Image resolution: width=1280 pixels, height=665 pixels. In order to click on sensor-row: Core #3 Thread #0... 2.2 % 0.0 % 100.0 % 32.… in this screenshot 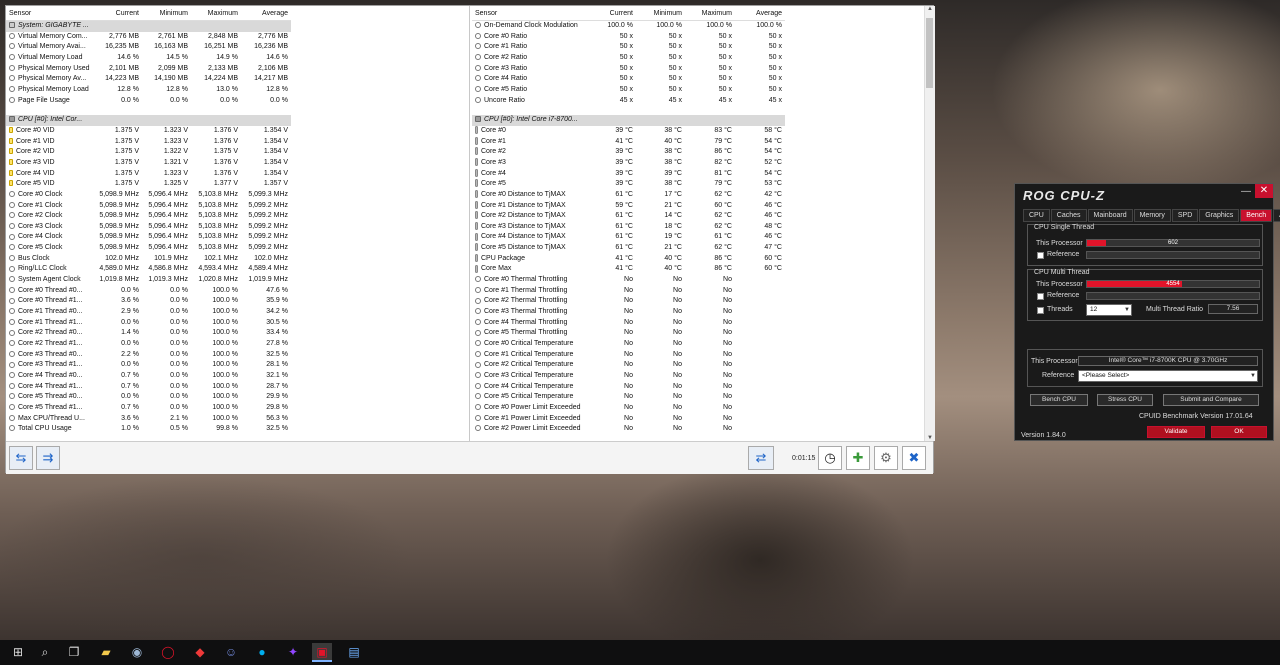, I will do `click(148, 355)`.